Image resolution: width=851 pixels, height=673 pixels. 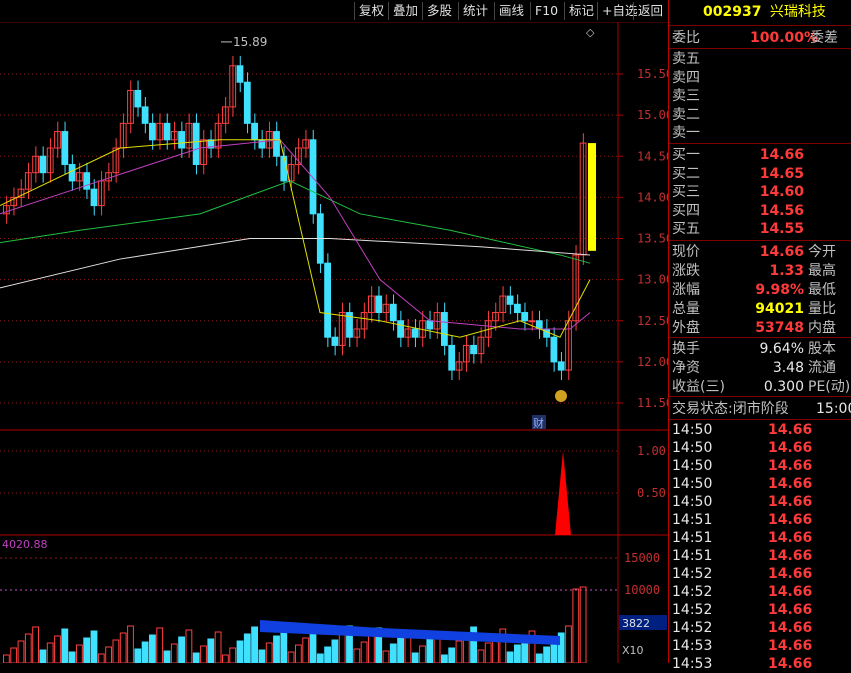 What do you see at coordinates (538, 423) in the screenshot?
I see `cai-badge: 财` at bounding box center [538, 423].